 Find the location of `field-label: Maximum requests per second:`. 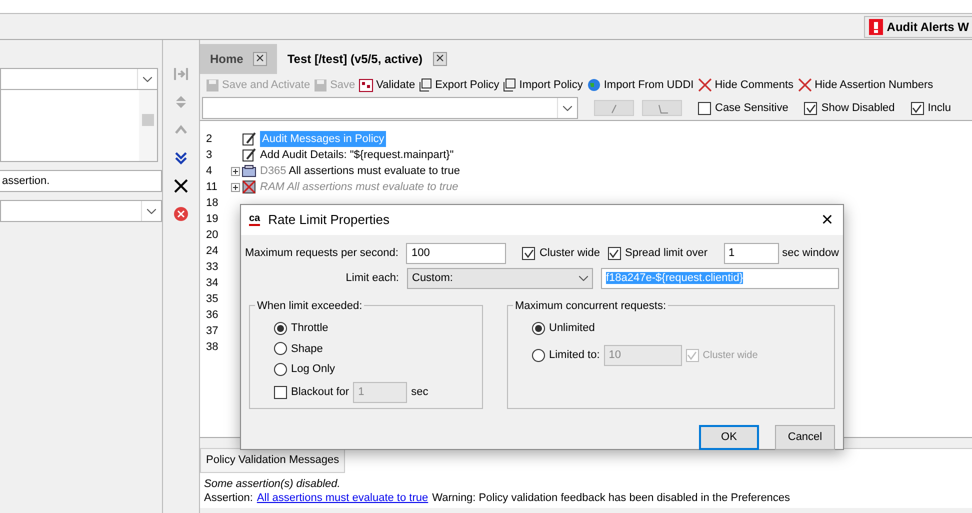

field-label: Maximum requests per second: is located at coordinates (321, 254).